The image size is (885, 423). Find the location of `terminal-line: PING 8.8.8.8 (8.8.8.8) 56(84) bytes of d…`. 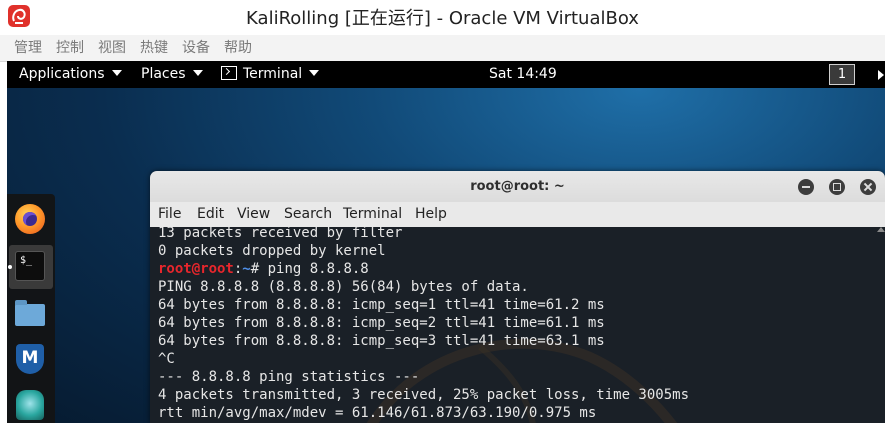

terminal-line: PING 8.8.8.8 (8.8.8.8) 56(84) bytes of d… is located at coordinates (343, 287).